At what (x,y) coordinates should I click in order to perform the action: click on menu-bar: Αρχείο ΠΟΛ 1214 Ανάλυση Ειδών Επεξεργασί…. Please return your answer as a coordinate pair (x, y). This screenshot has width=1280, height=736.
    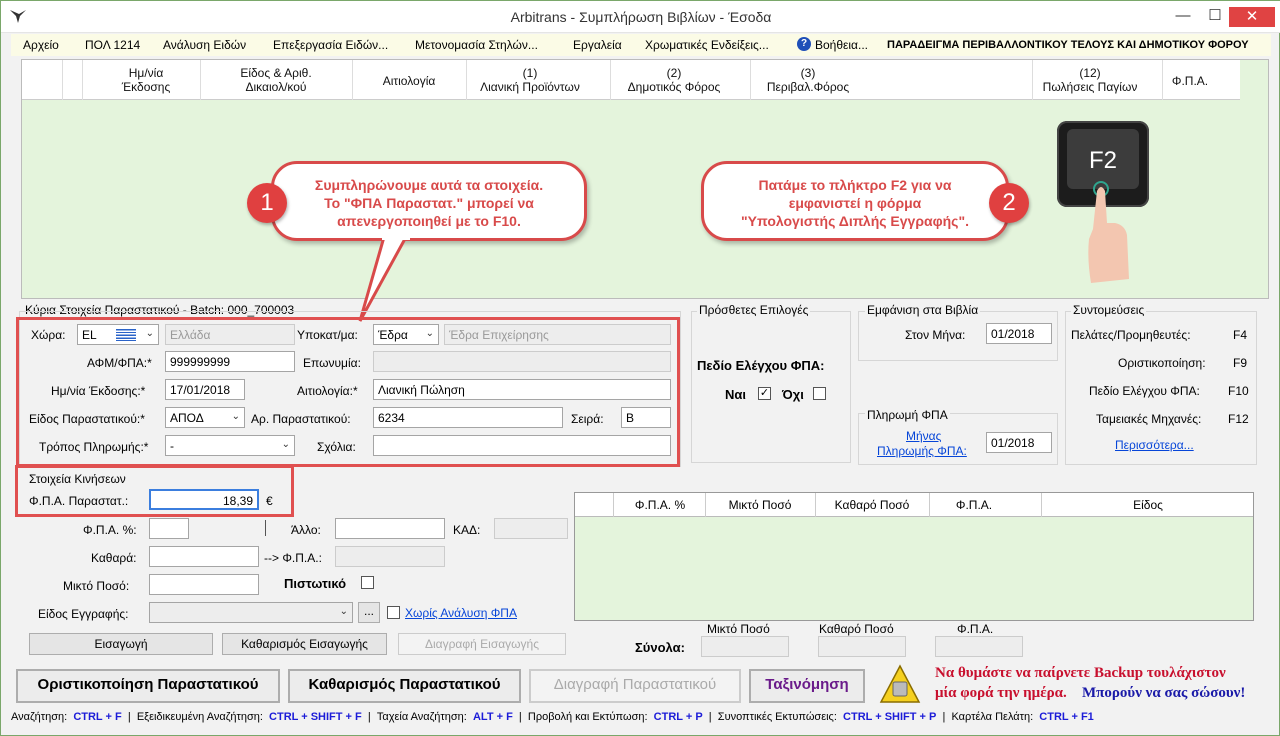
    Looking at the image, I should click on (641, 45).